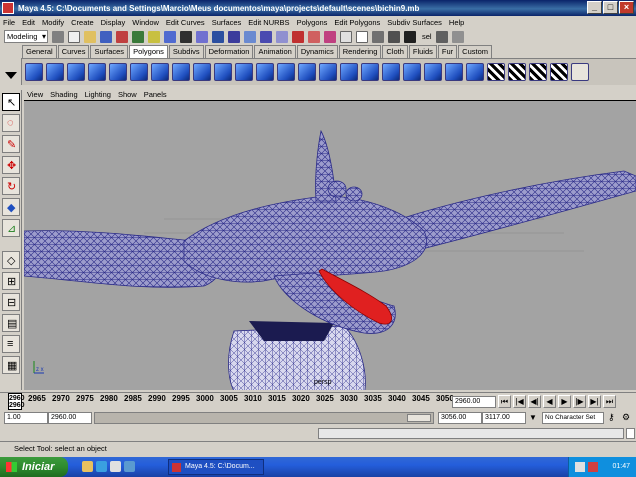 The image size is (636, 477). Describe the element at coordinates (11, 344) in the screenshot. I see `layout-graph-button: ≡` at that location.